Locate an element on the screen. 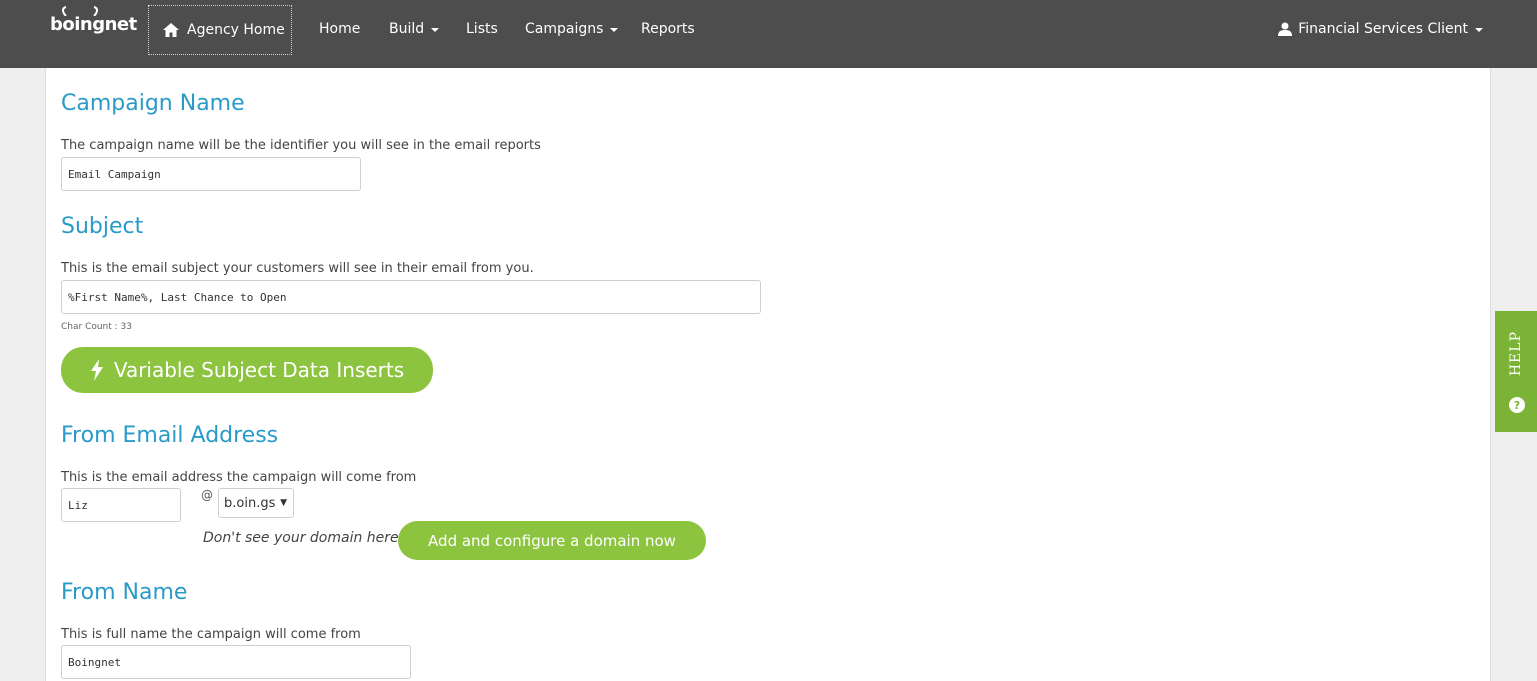  subject-input: %First Name%, Last Chance to Open is located at coordinates (411, 297).